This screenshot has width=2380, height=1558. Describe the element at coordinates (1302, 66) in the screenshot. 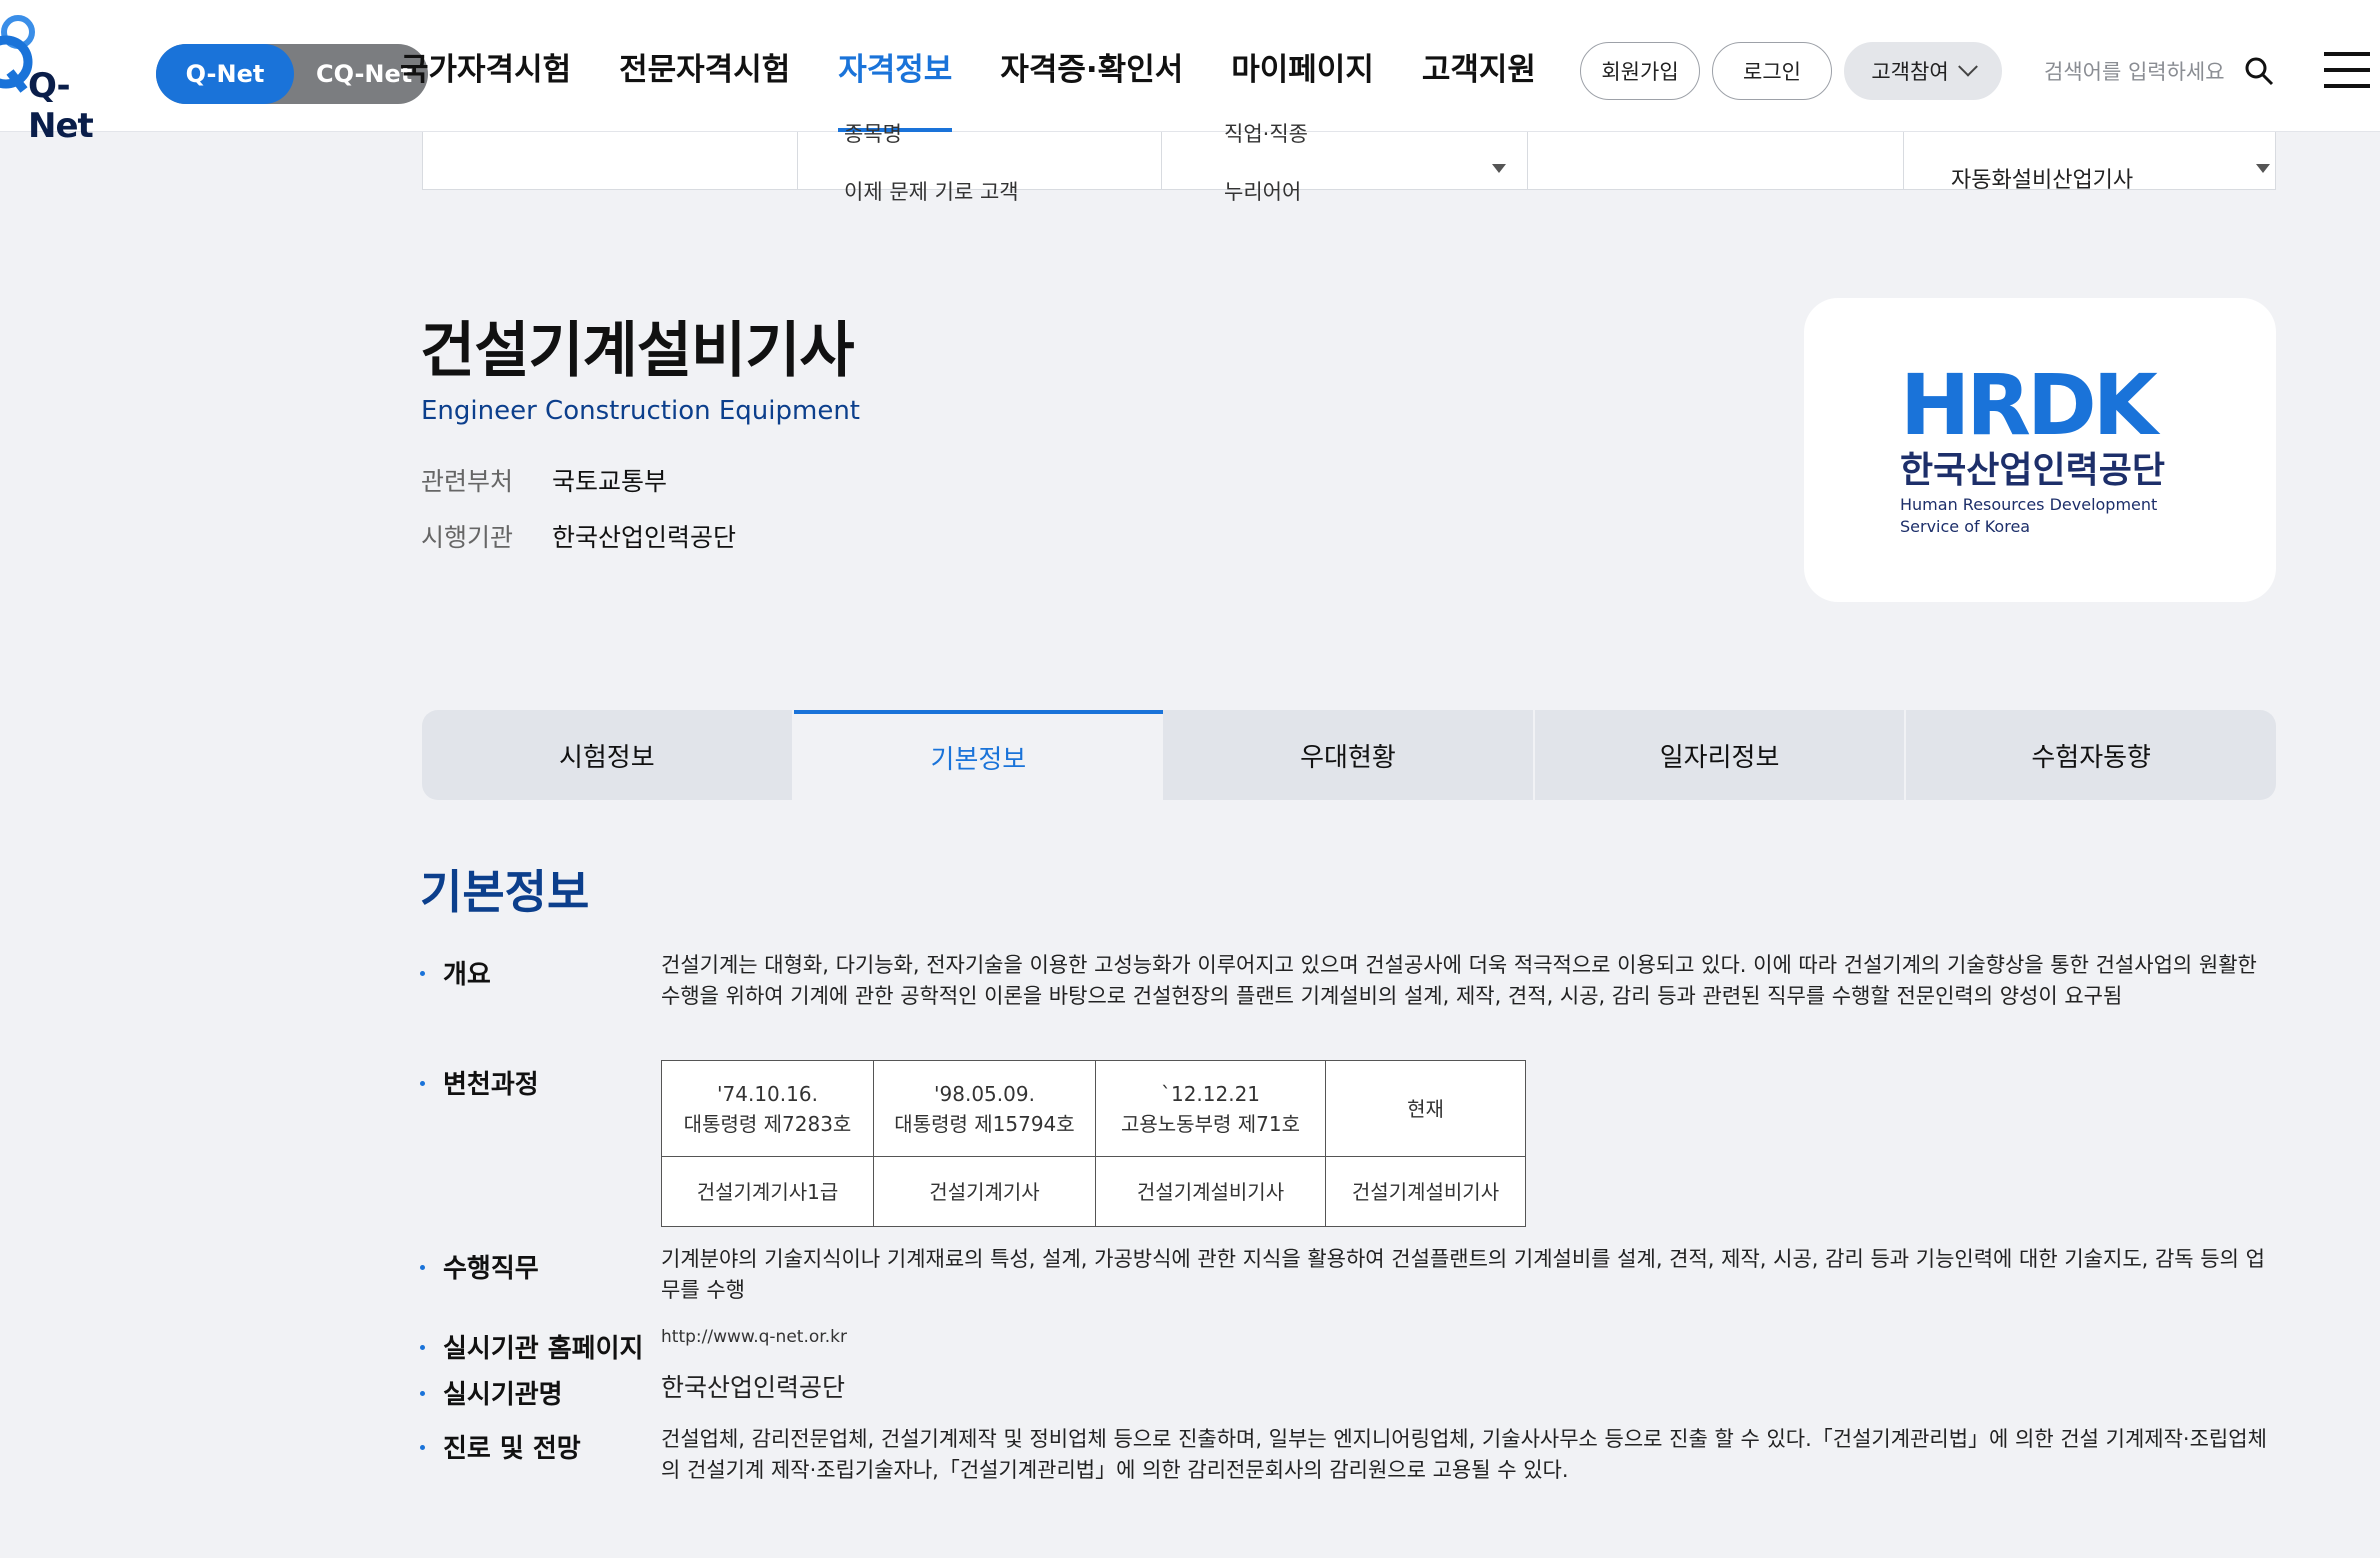

I see `gnb-mypage: 마이페이지` at that location.